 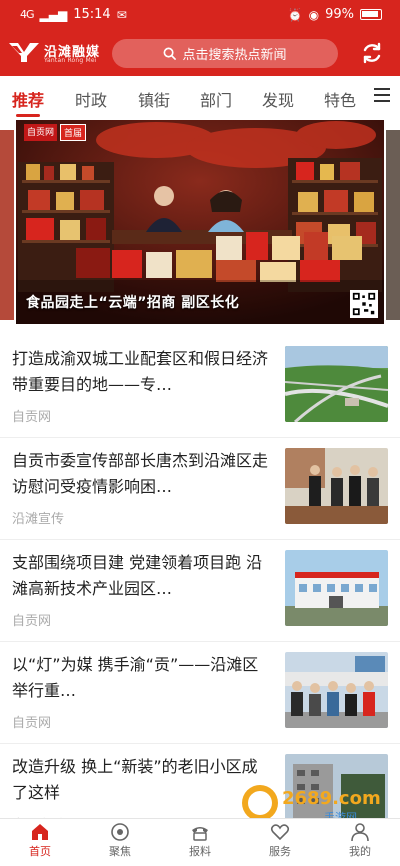 I want to click on news-item: 以“灯”为媒 携手渝“贡”——沿滩区举行重… 自贡网, so click(x=200, y=693).